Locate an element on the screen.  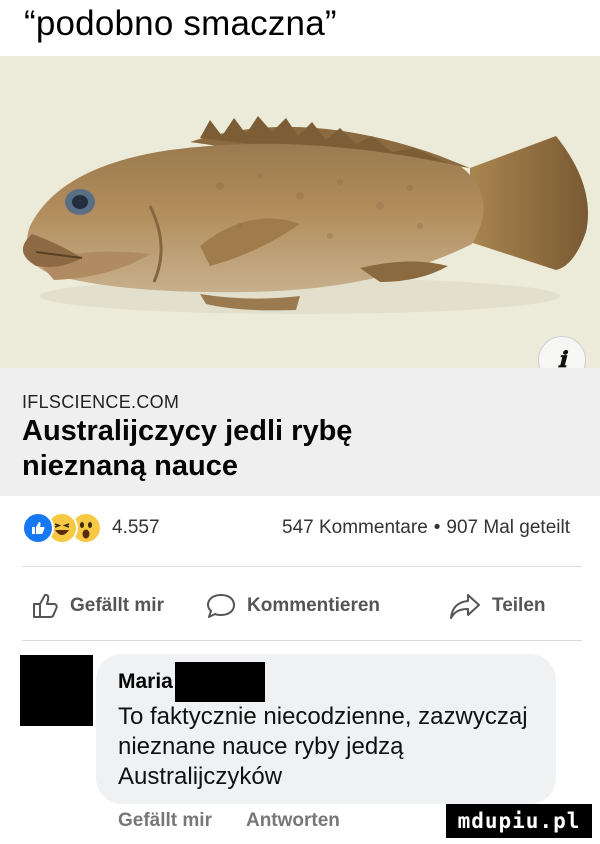
share-button: Teilen is located at coordinates (497, 606).